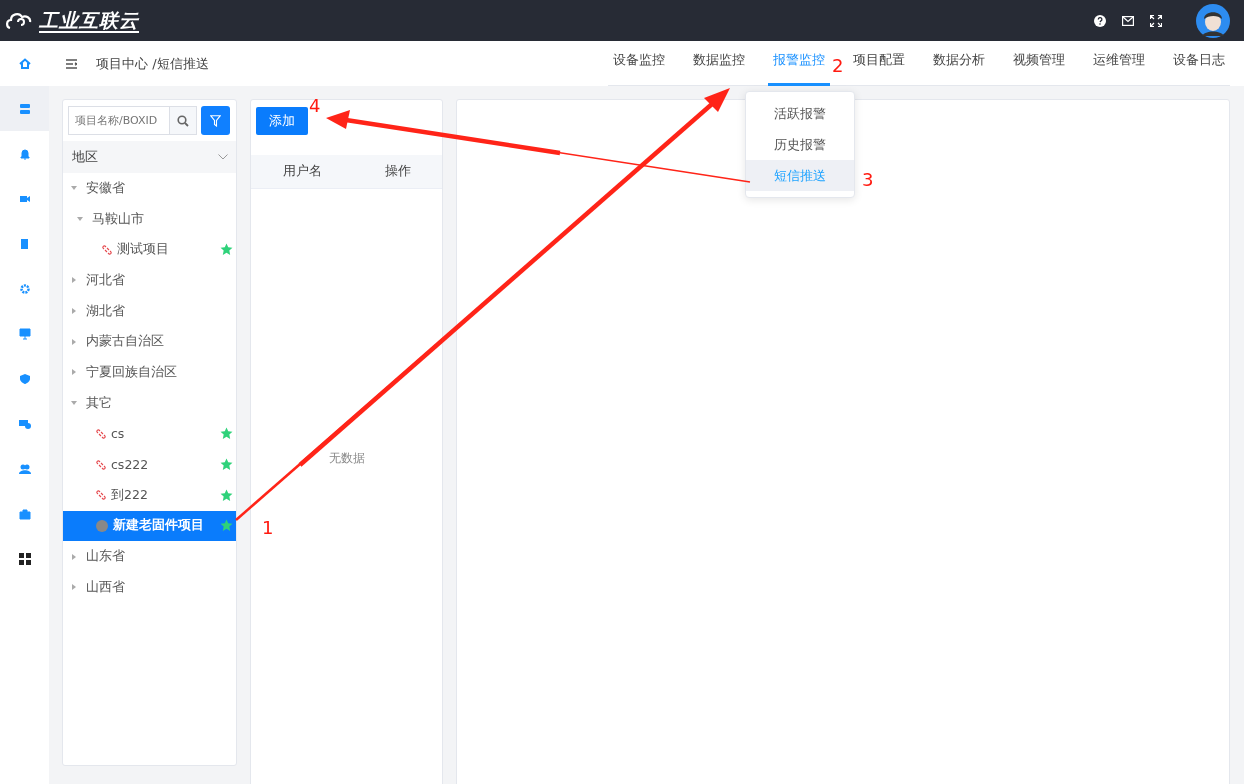  I want to click on briefcase-icon, so click(24, 513).